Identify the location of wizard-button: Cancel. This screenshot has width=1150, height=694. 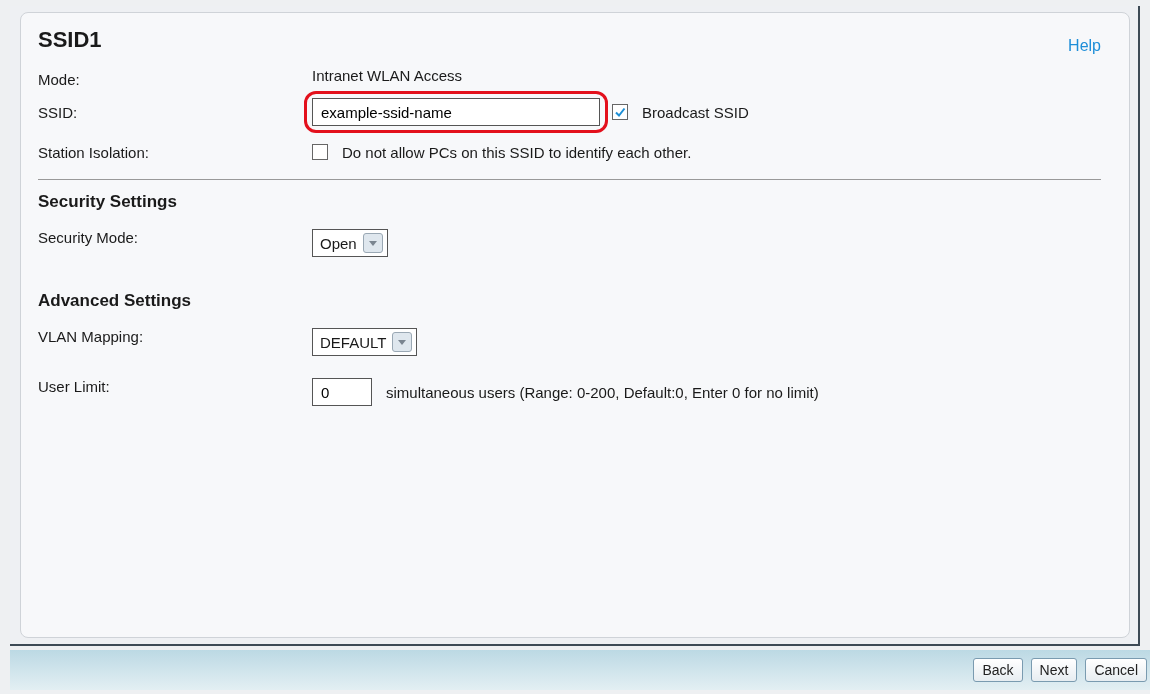
(1116, 670).